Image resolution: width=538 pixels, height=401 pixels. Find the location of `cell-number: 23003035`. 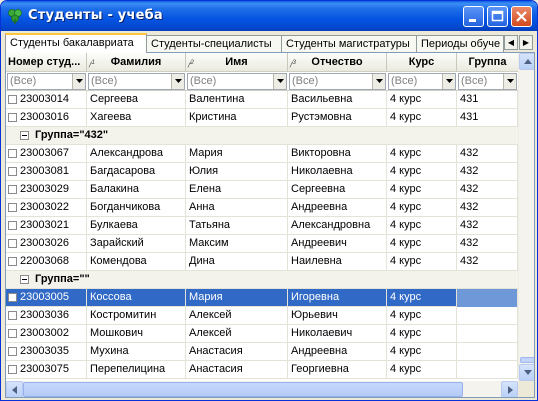

cell-number: 23003035 is located at coordinates (46, 352).